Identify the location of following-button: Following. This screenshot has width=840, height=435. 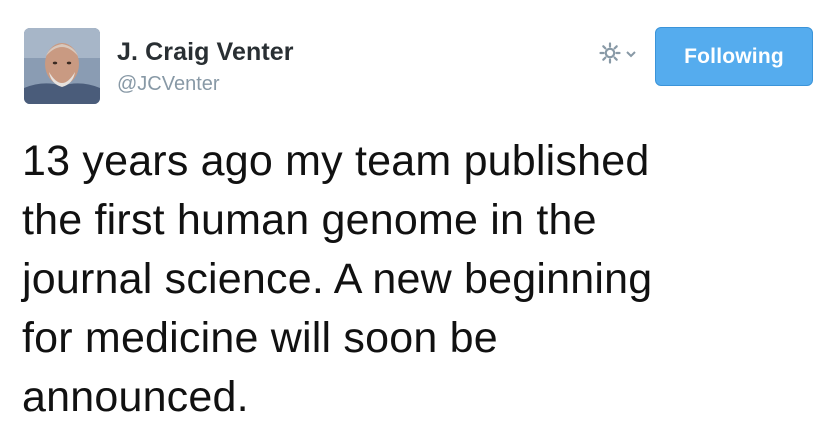
(734, 56).